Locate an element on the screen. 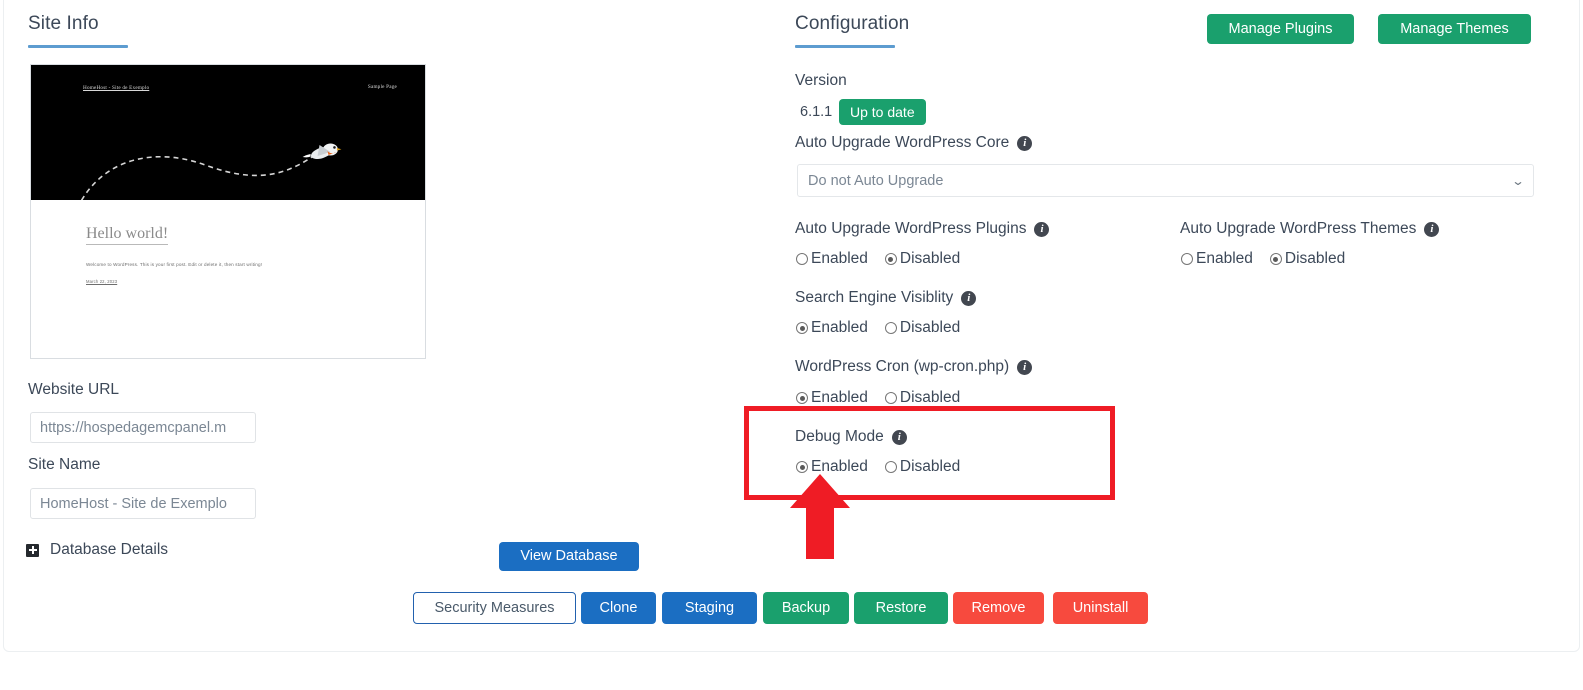 Image resolution: width=1583 pixels, height=690 pixels. search-engine-visibility-label: Search Engine Visiblity i is located at coordinates (886, 298).